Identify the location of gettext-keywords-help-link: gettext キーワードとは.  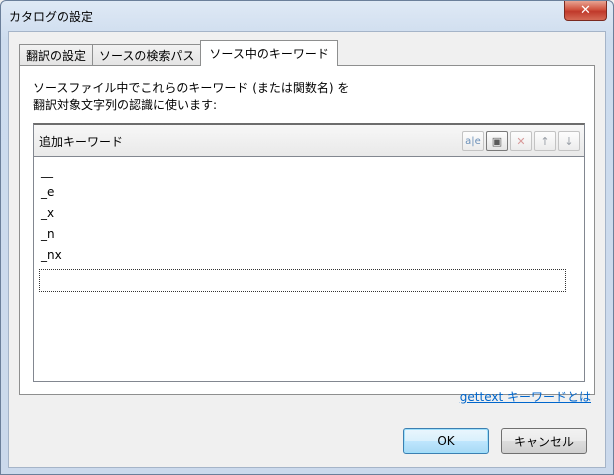
(525, 396).